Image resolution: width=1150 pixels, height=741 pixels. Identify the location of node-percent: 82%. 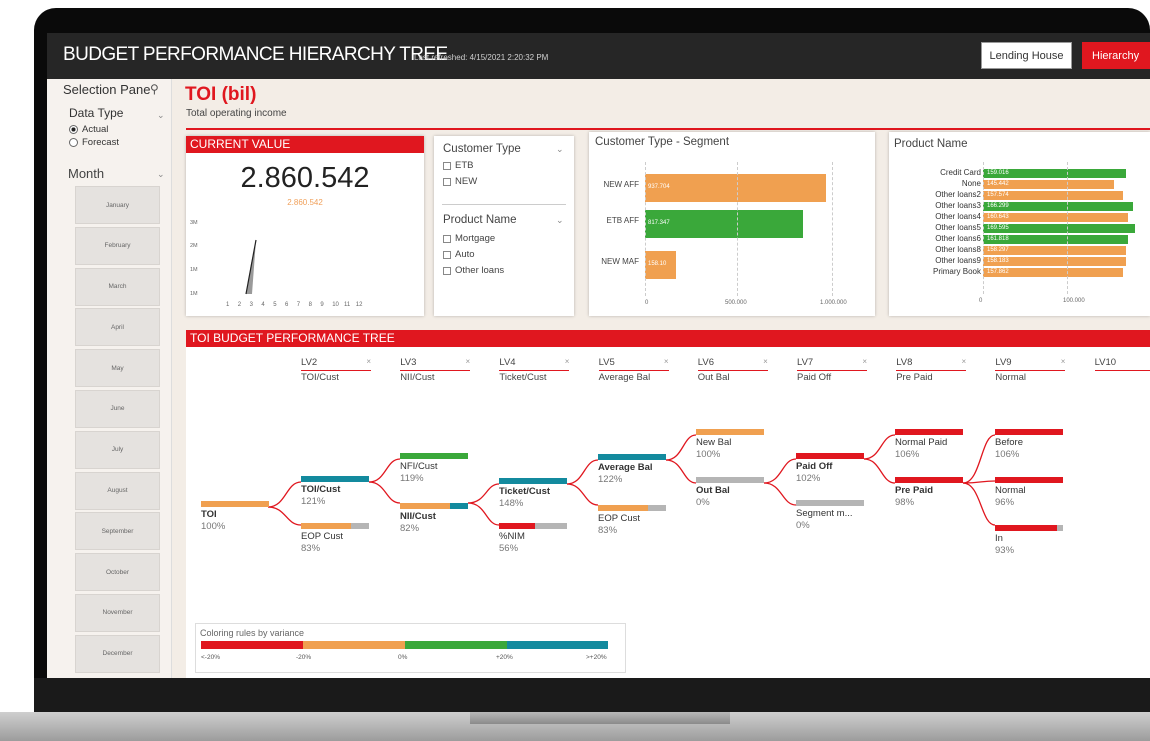
(410, 528).